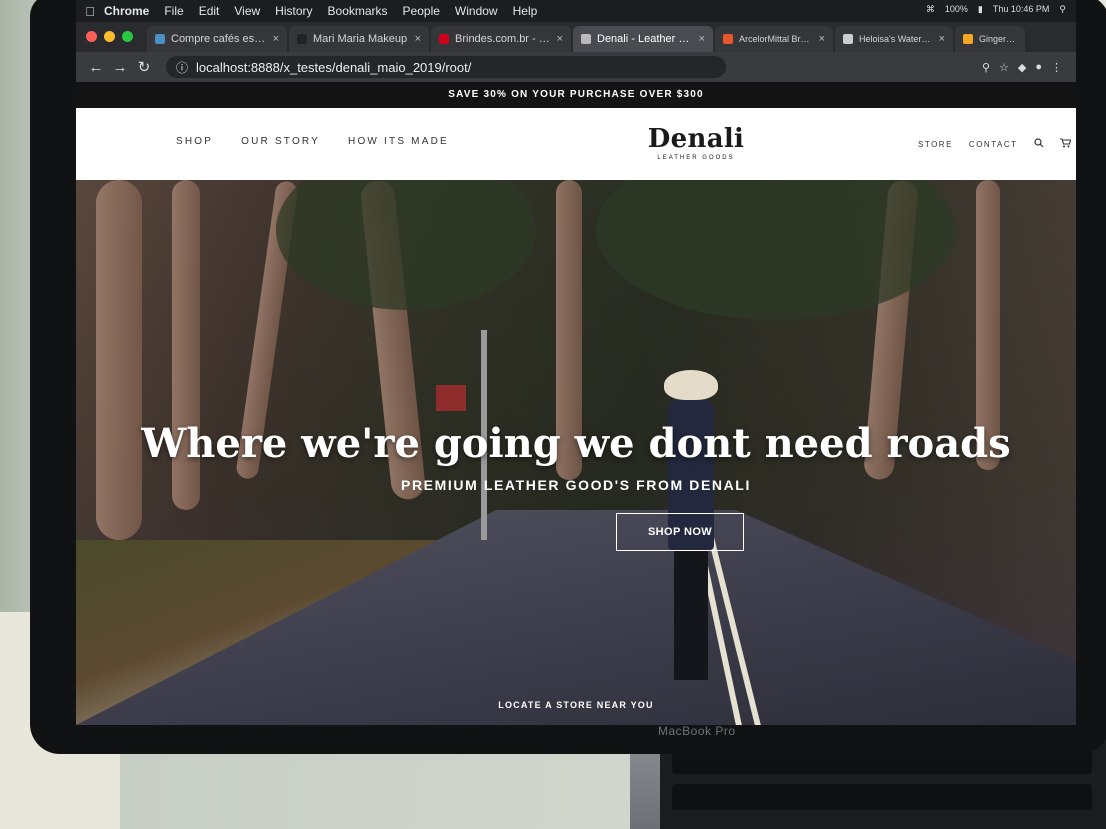  I want to click on key-row, so click(882, 797).